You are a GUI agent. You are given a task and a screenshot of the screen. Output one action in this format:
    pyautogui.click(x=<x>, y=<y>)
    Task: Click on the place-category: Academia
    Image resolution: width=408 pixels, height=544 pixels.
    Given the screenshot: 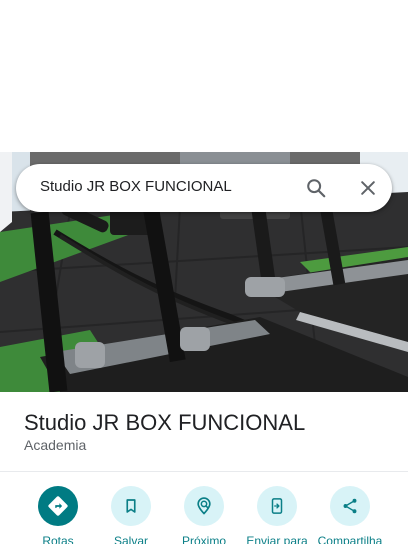 What is the action you would take?
    pyautogui.click(x=55, y=445)
    